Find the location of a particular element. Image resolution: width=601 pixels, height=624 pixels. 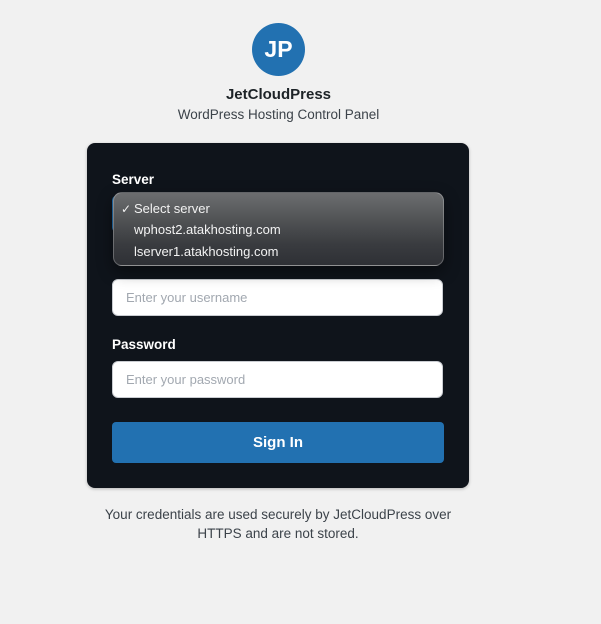

server-option-label: wphost2.atakhosting.com is located at coordinates (207, 229).